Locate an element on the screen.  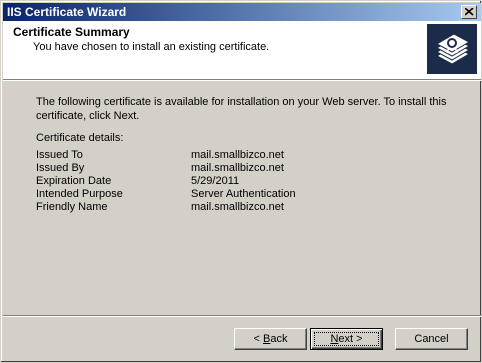
certificate-wizard-logo-icon is located at coordinates (452, 49).